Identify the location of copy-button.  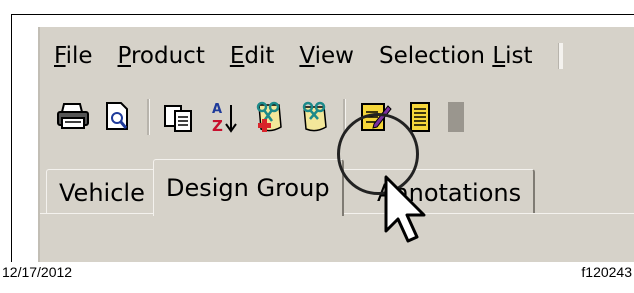
(179, 117).